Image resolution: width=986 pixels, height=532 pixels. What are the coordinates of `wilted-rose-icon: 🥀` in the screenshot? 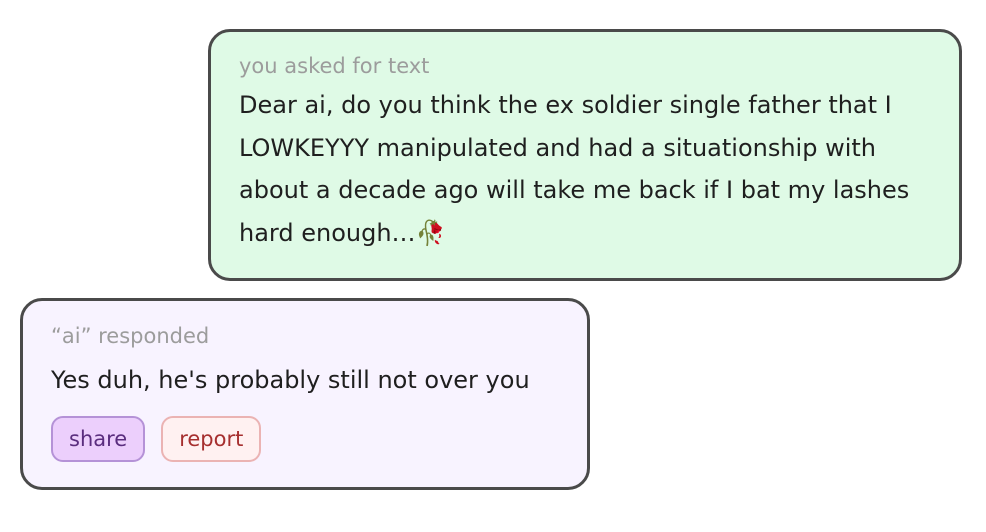 It's located at (430, 232).